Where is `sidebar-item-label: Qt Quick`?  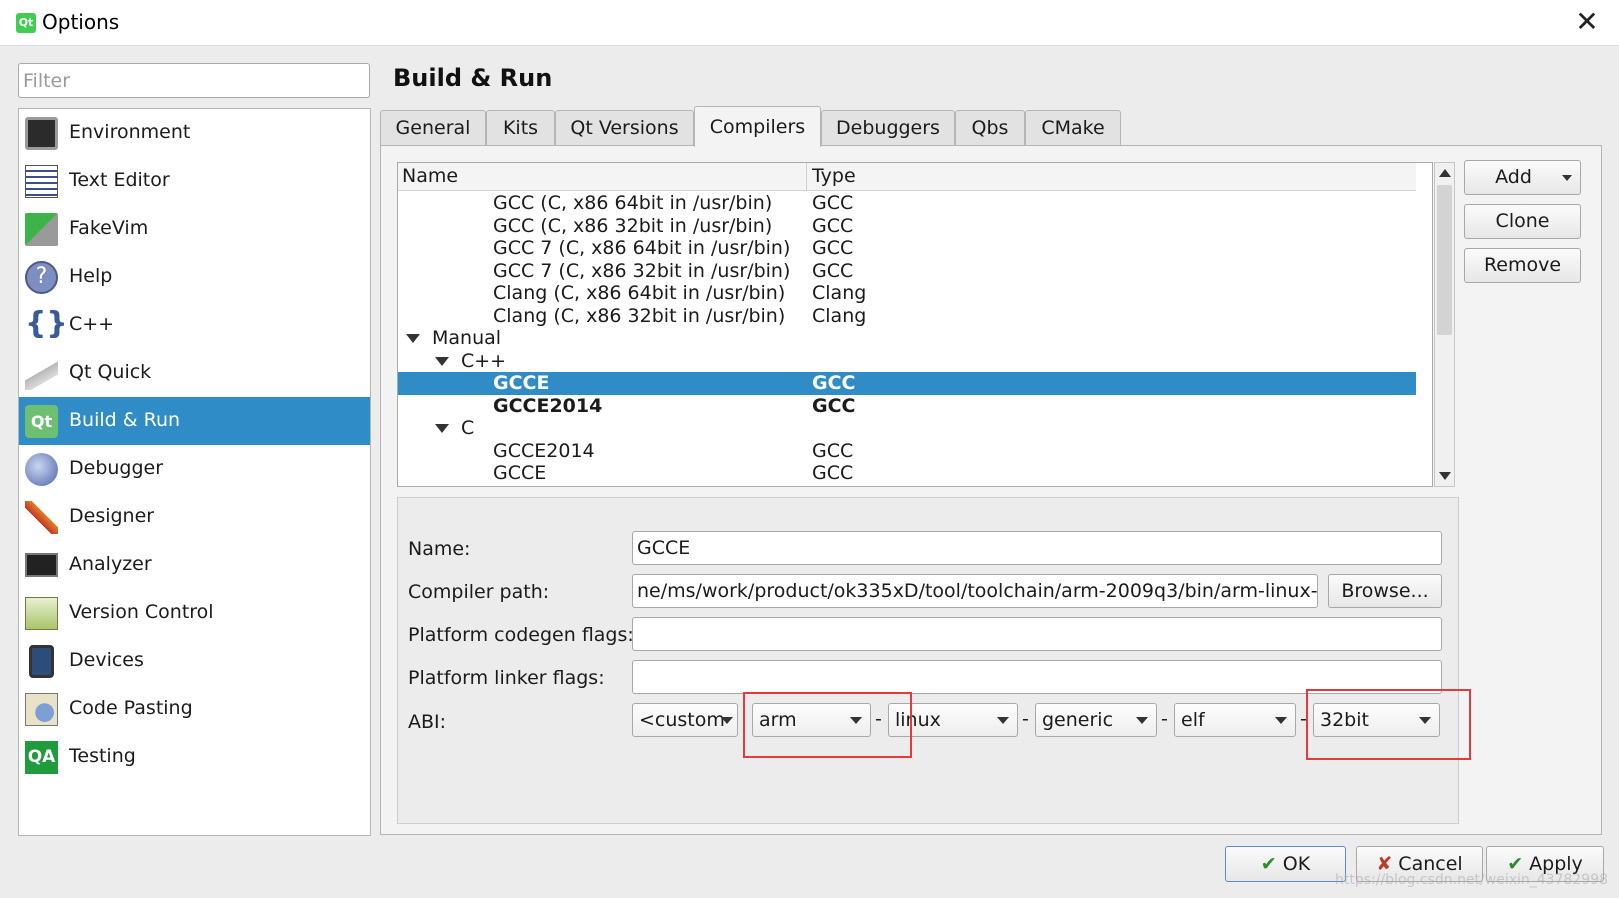 sidebar-item-label: Qt Quick is located at coordinates (110, 372).